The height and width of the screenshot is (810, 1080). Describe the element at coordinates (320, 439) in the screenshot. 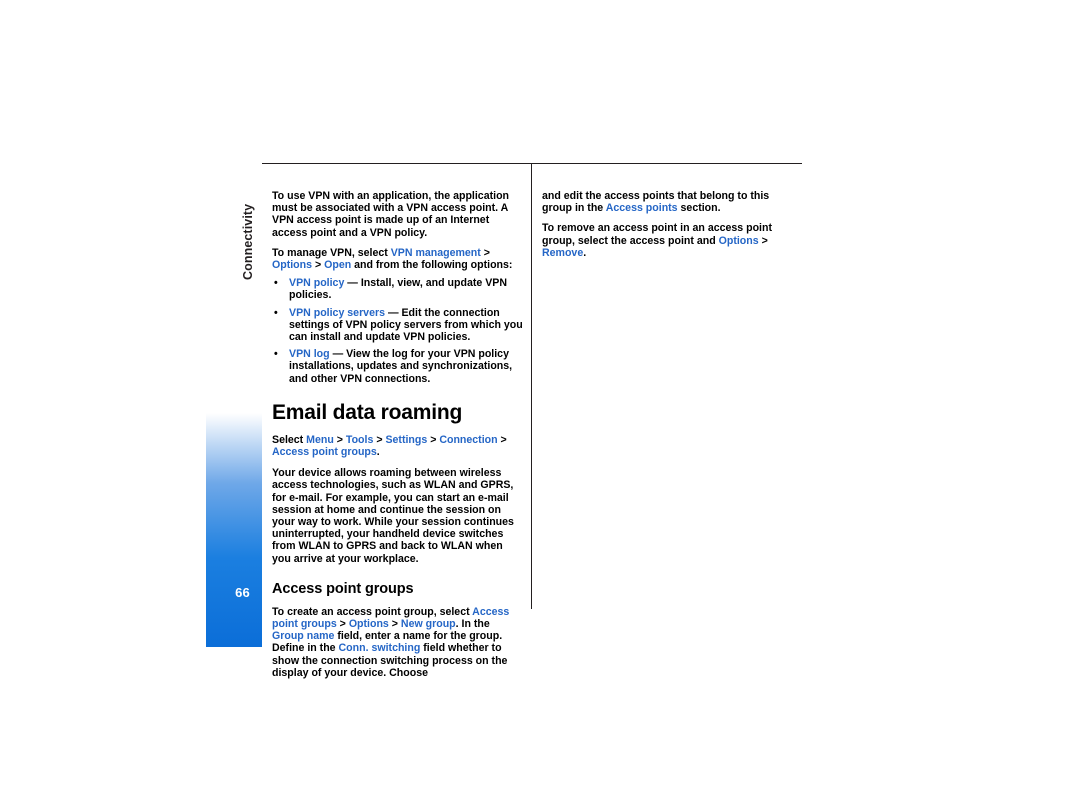

I see `menu-item-menu: Menu` at that location.